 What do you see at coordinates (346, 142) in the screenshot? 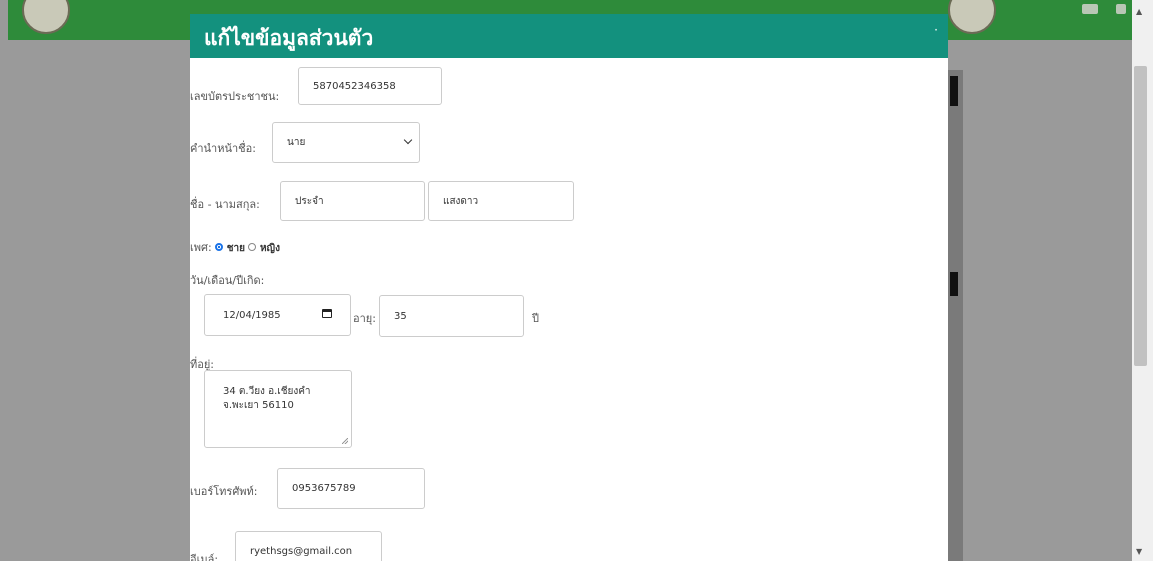
I see `prefix-select: นาย` at bounding box center [346, 142].